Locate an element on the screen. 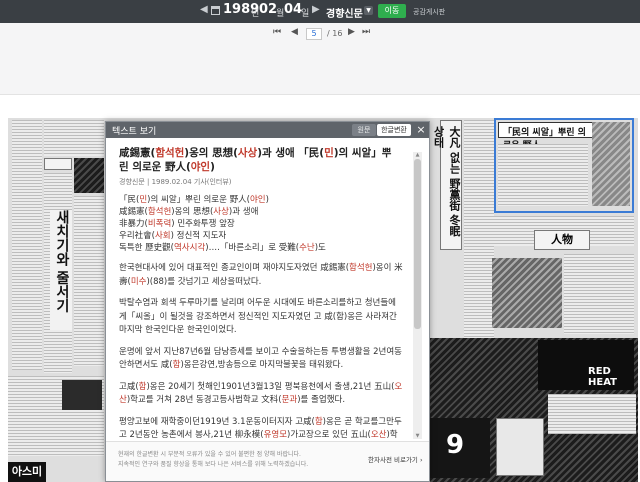  next-date-arrow-icon: ▶ is located at coordinates (316, 9).